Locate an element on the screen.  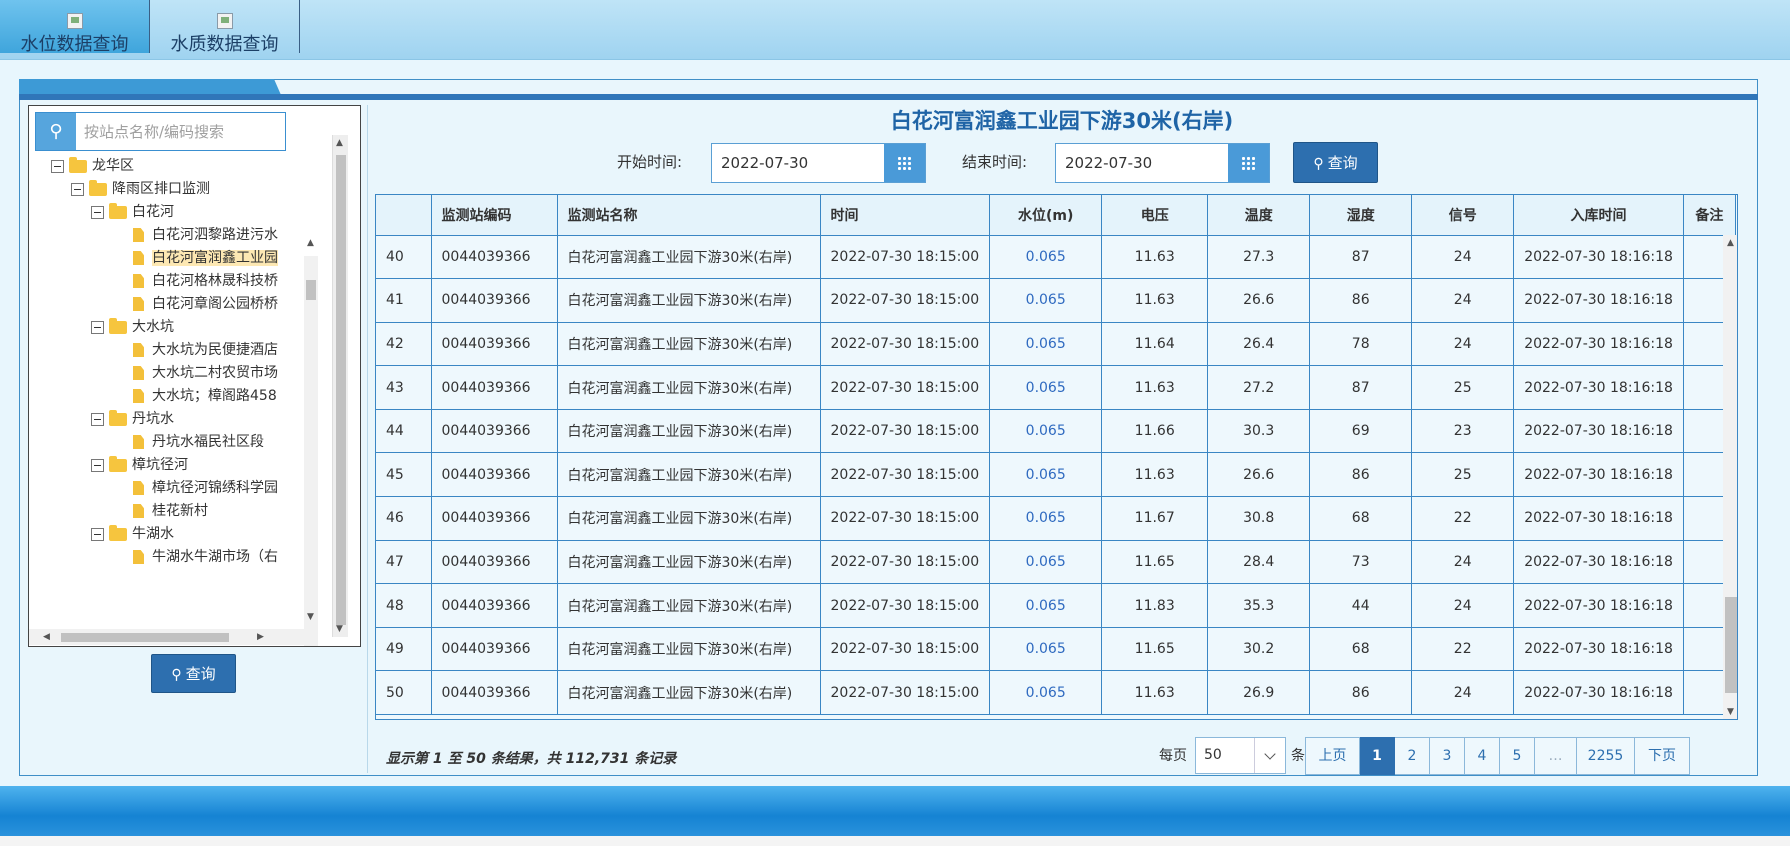
page-button: 下页 is located at coordinates (1662, 756).